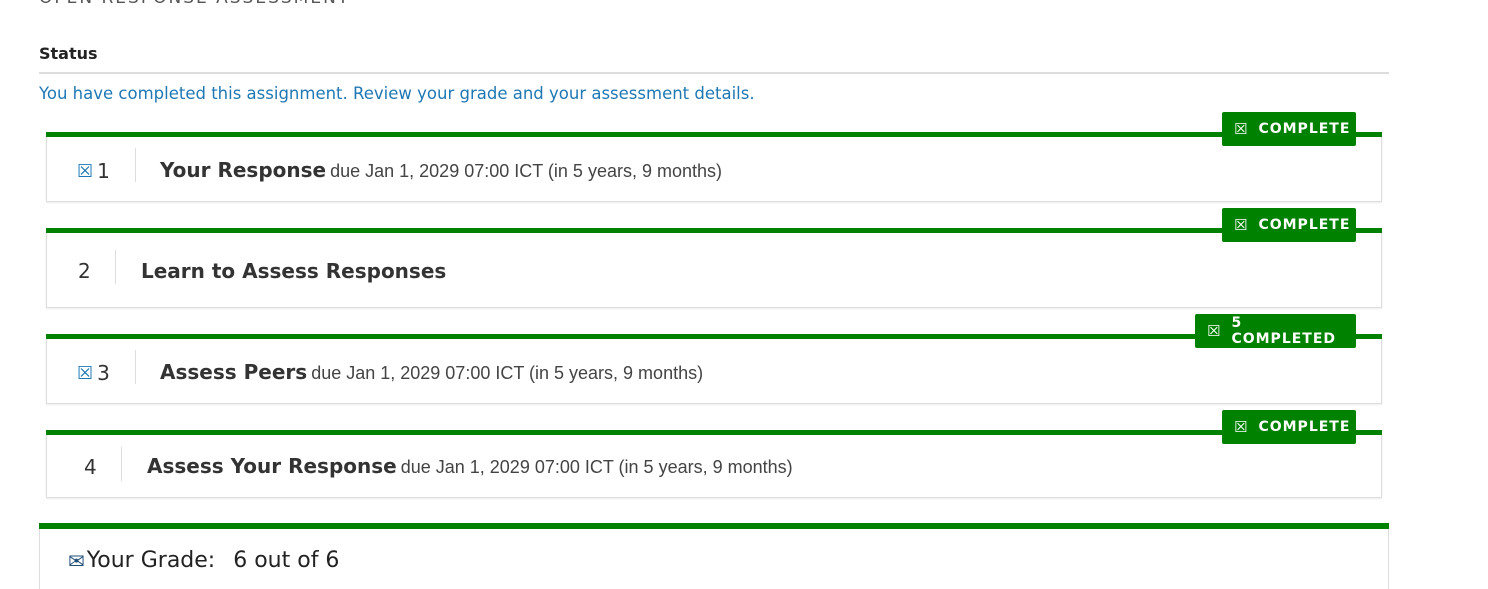  I want to click on assessment-title: OPEN RESPONSE ASSESSMENT, so click(194, 4).